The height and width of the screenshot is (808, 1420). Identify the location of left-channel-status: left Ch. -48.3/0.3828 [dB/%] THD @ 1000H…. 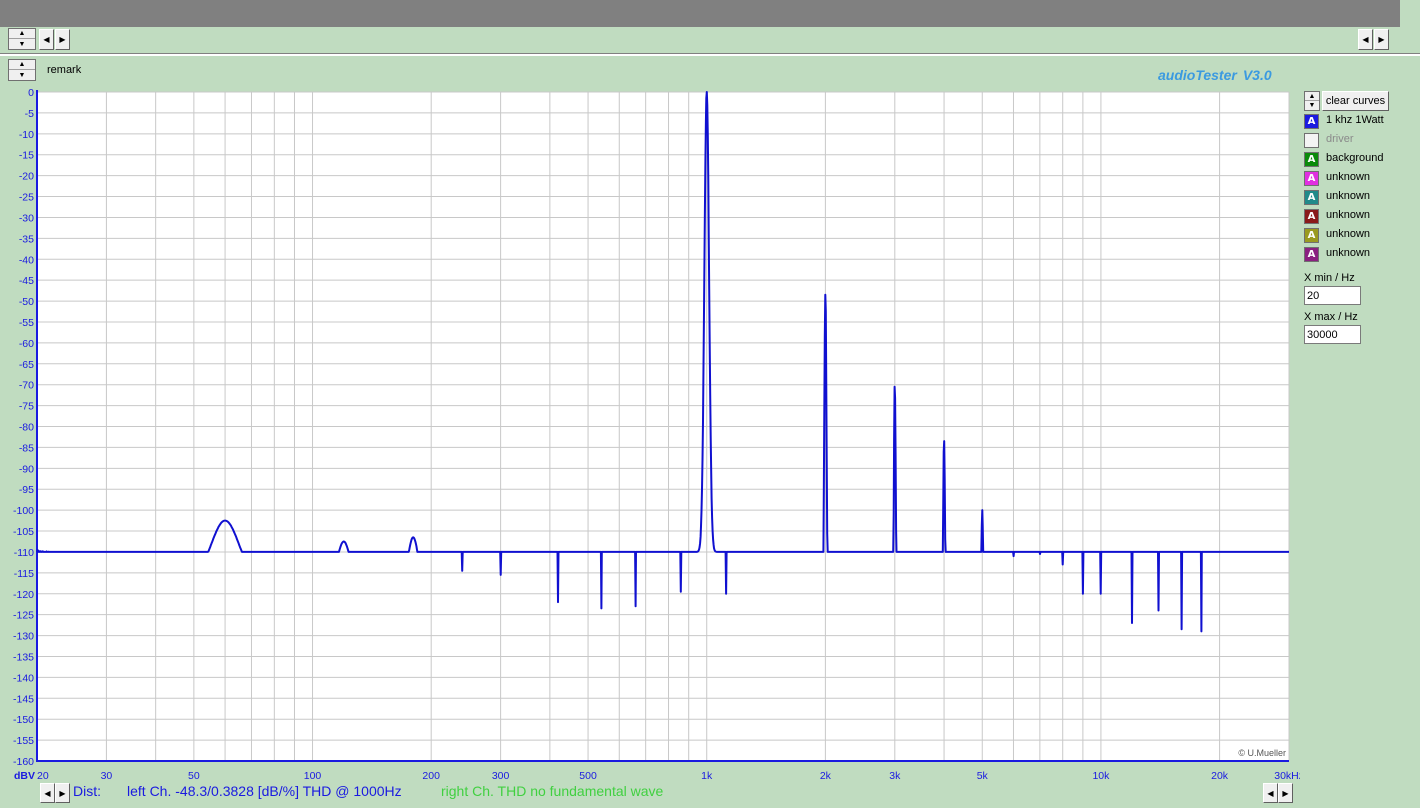
(264, 791).